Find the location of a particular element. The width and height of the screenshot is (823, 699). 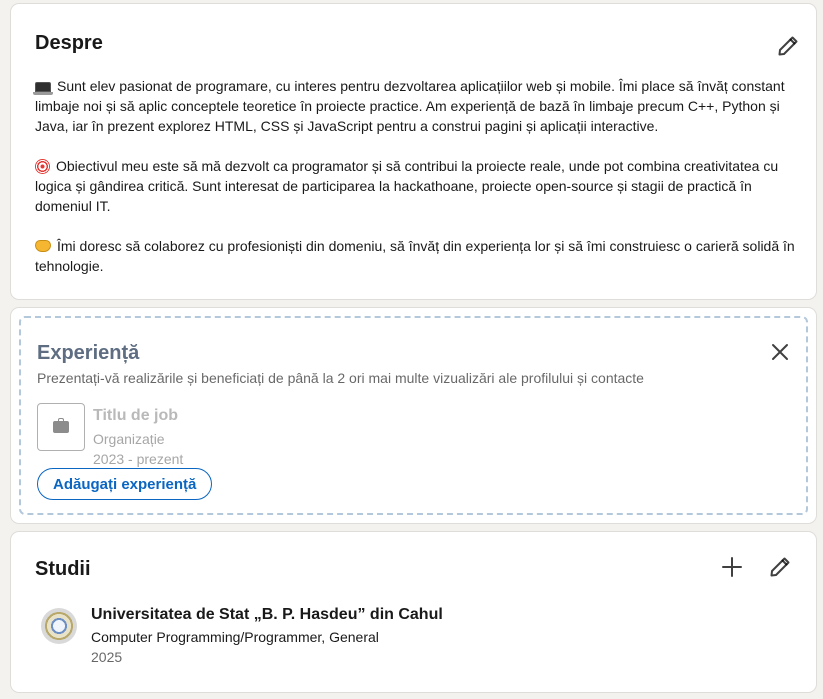

handshake-emoji-icon is located at coordinates (43, 246).